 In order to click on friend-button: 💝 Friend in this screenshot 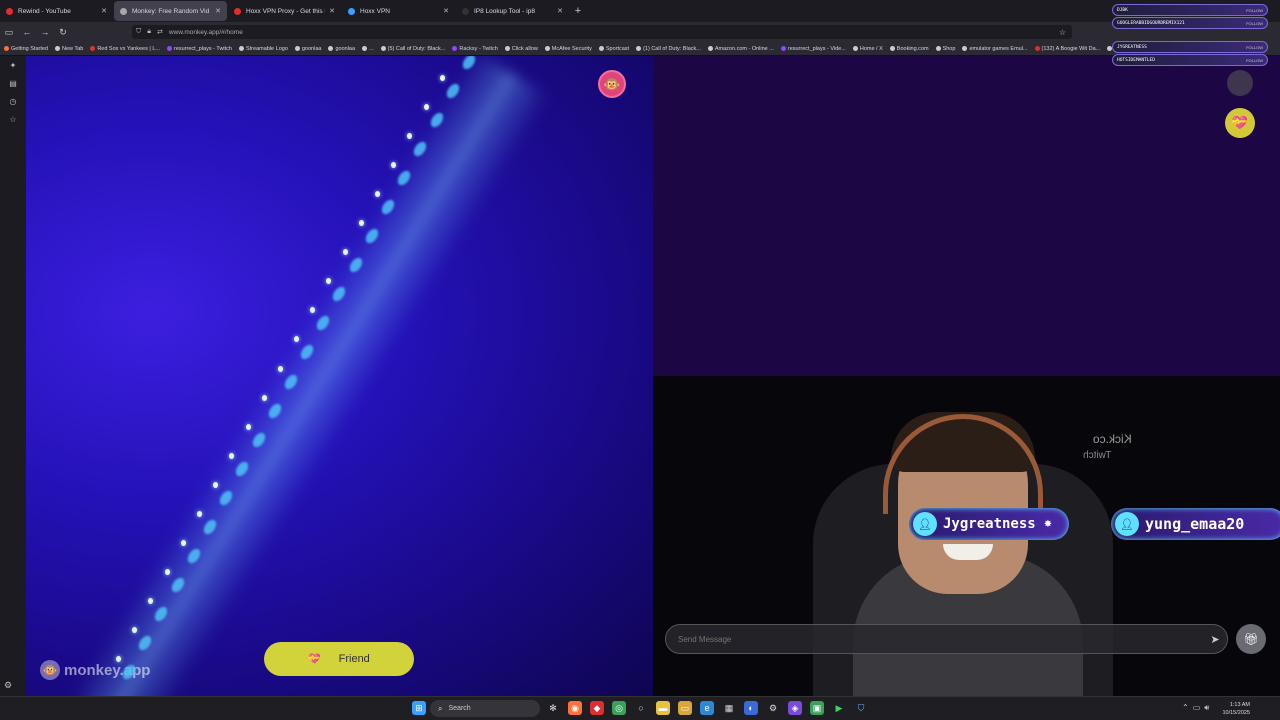, I will do `click(339, 659)`.